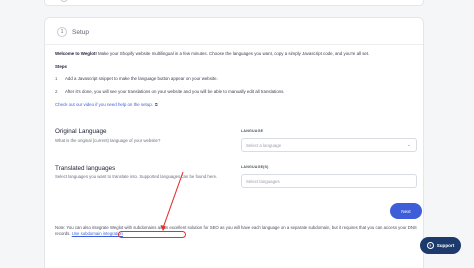 The image size is (474, 268). I want to click on support-button: ? Support, so click(440, 245).